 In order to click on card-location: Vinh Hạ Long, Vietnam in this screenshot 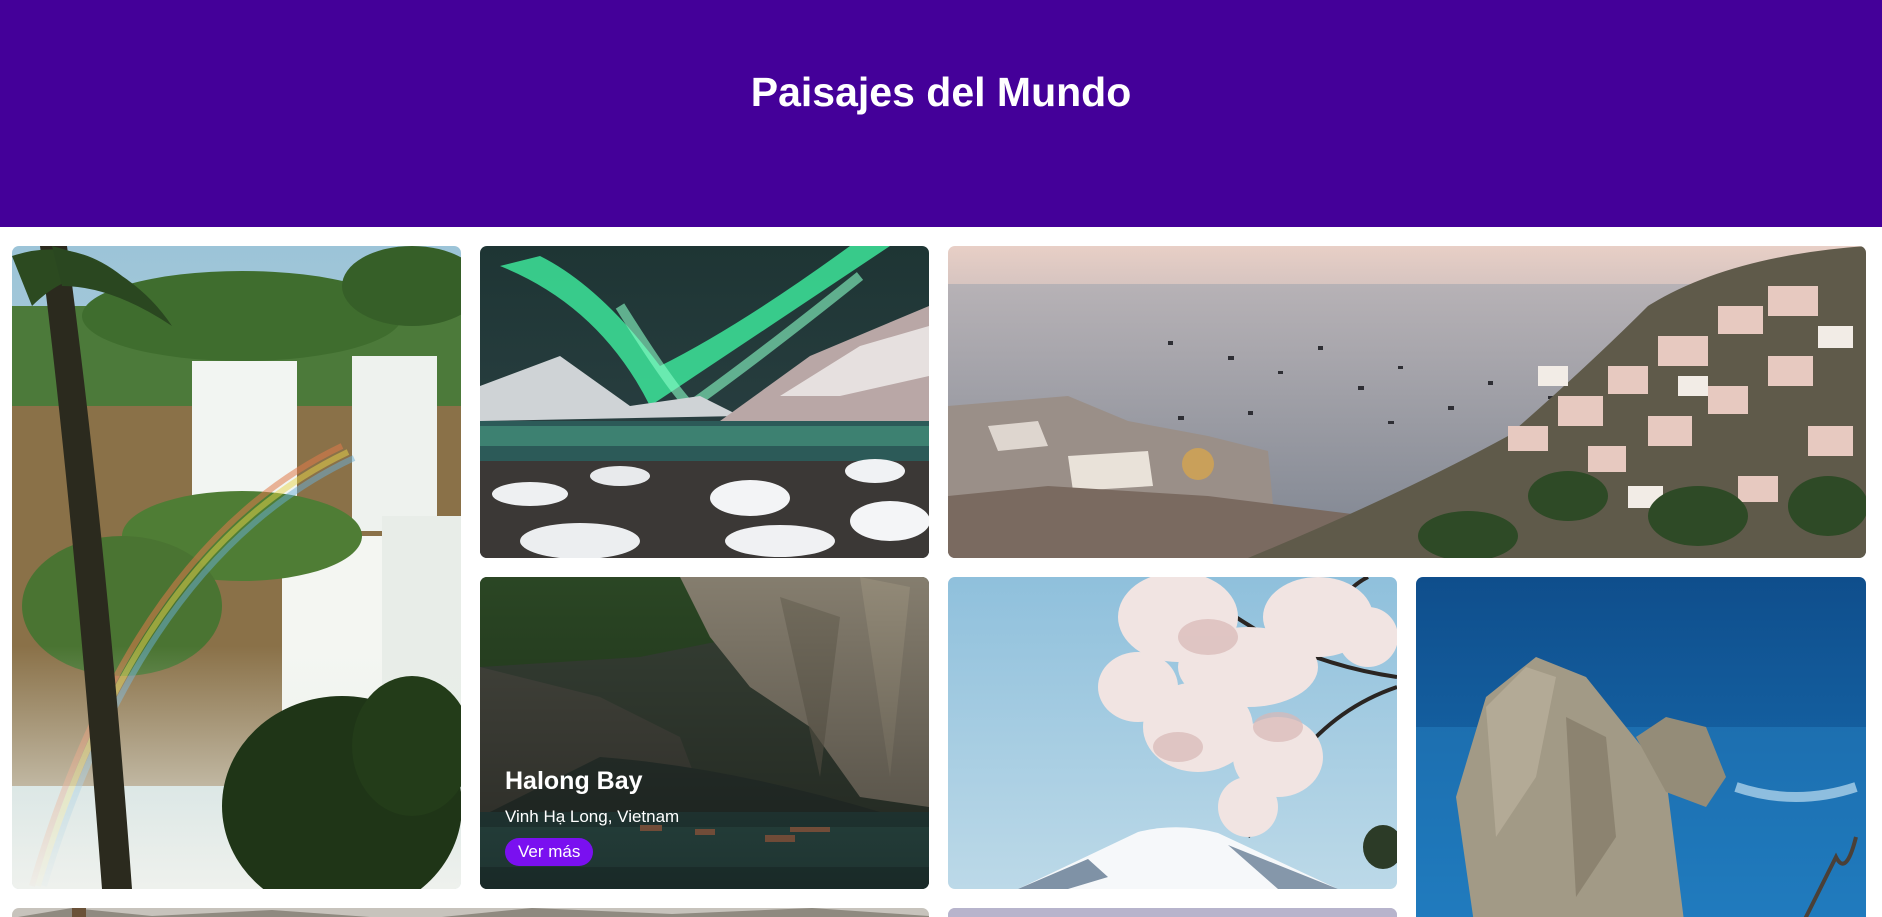, I will do `click(592, 816)`.